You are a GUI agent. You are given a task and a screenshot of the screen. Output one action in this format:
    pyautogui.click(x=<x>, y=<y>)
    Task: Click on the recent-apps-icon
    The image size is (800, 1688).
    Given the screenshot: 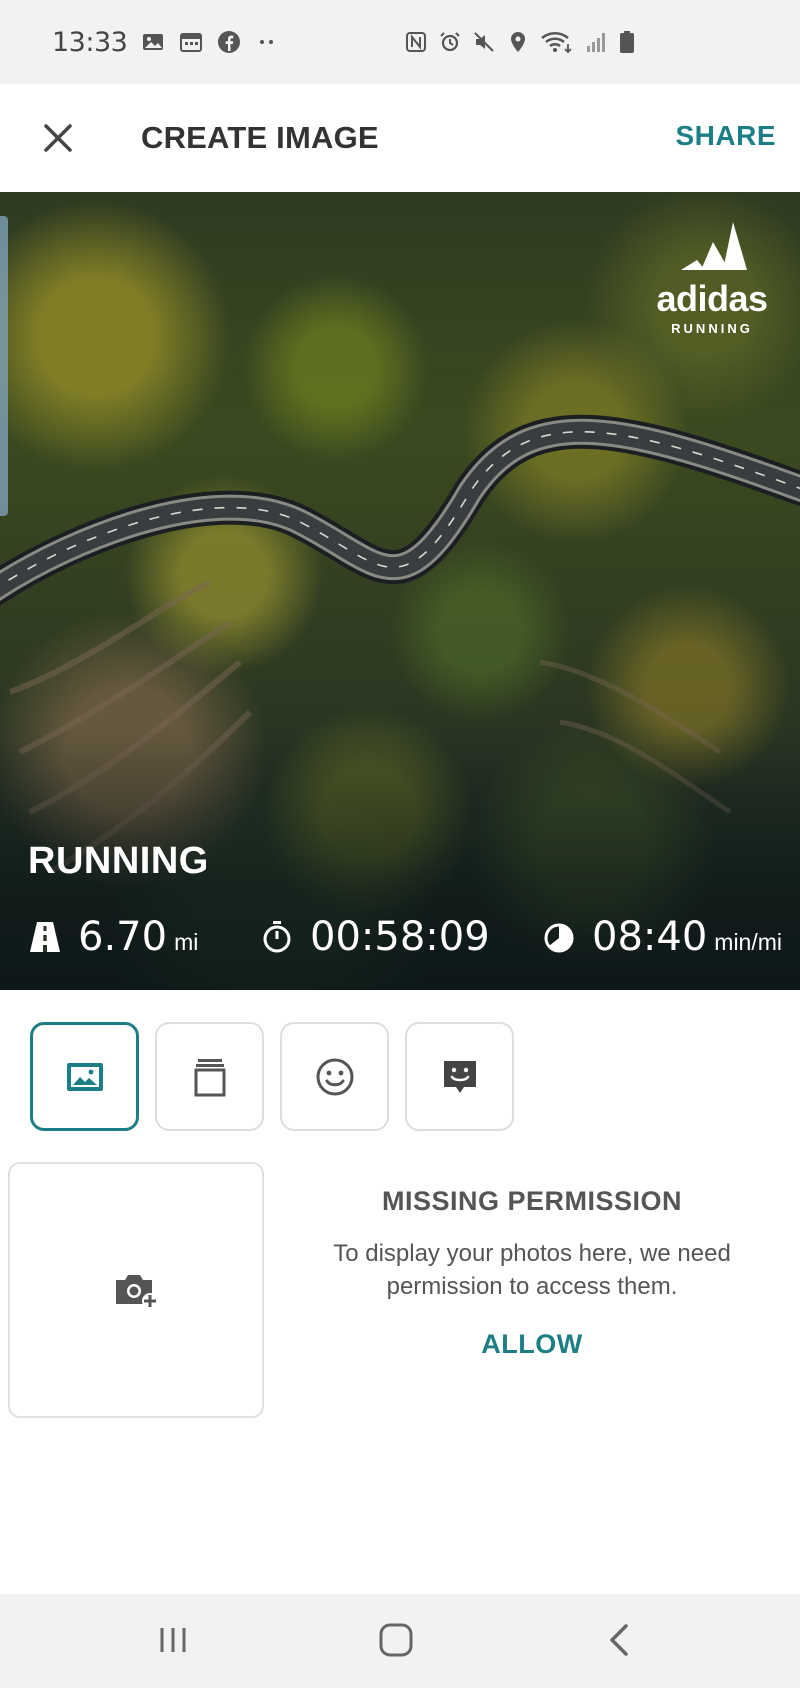 What is the action you would take?
    pyautogui.click(x=173, y=1640)
    